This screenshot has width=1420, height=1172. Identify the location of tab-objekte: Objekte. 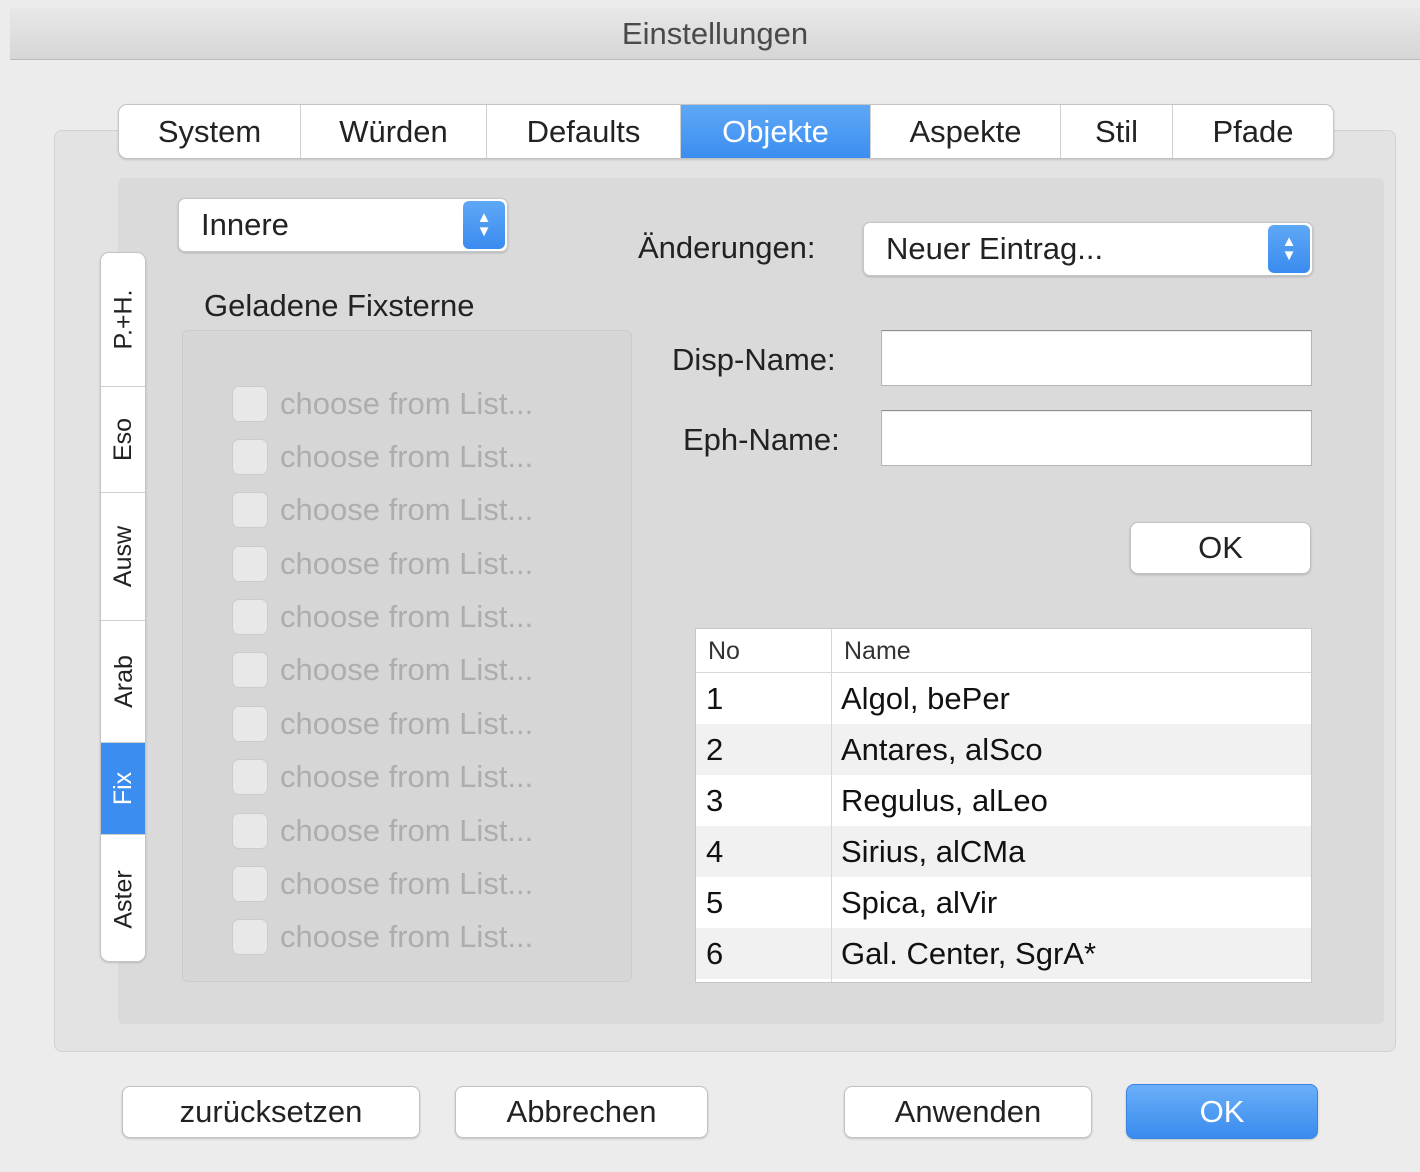
(776, 131).